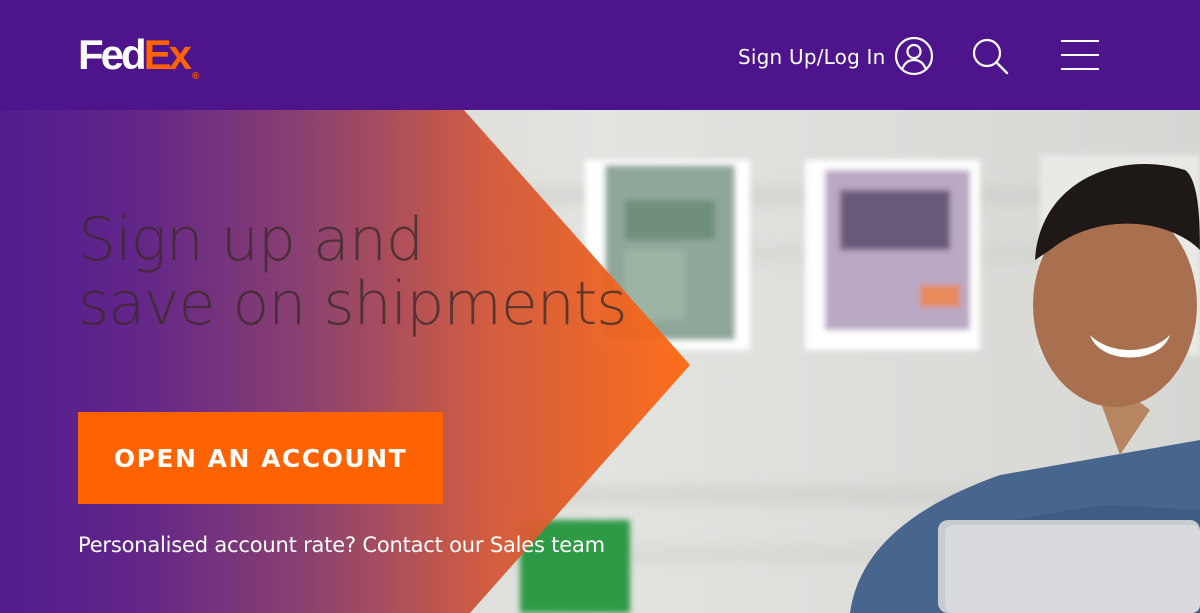 The width and height of the screenshot is (1200, 613). Describe the element at coordinates (1080, 55) in the screenshot. I see `hamburger-menu-icon` at that location.